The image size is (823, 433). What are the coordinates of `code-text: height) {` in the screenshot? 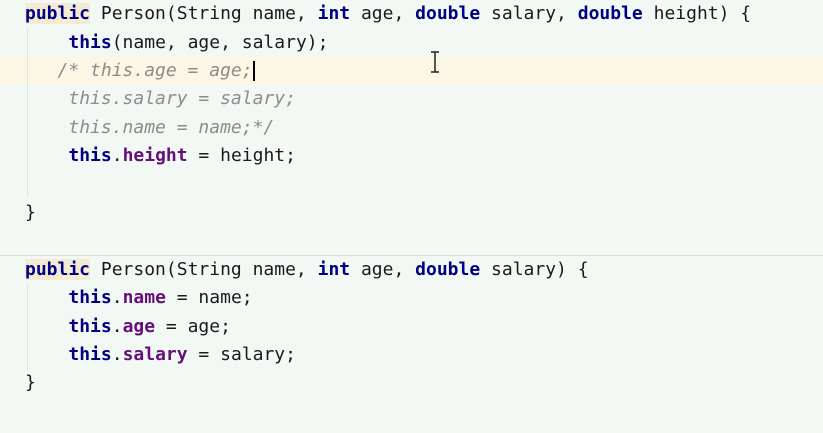 It's located at (697, 13).